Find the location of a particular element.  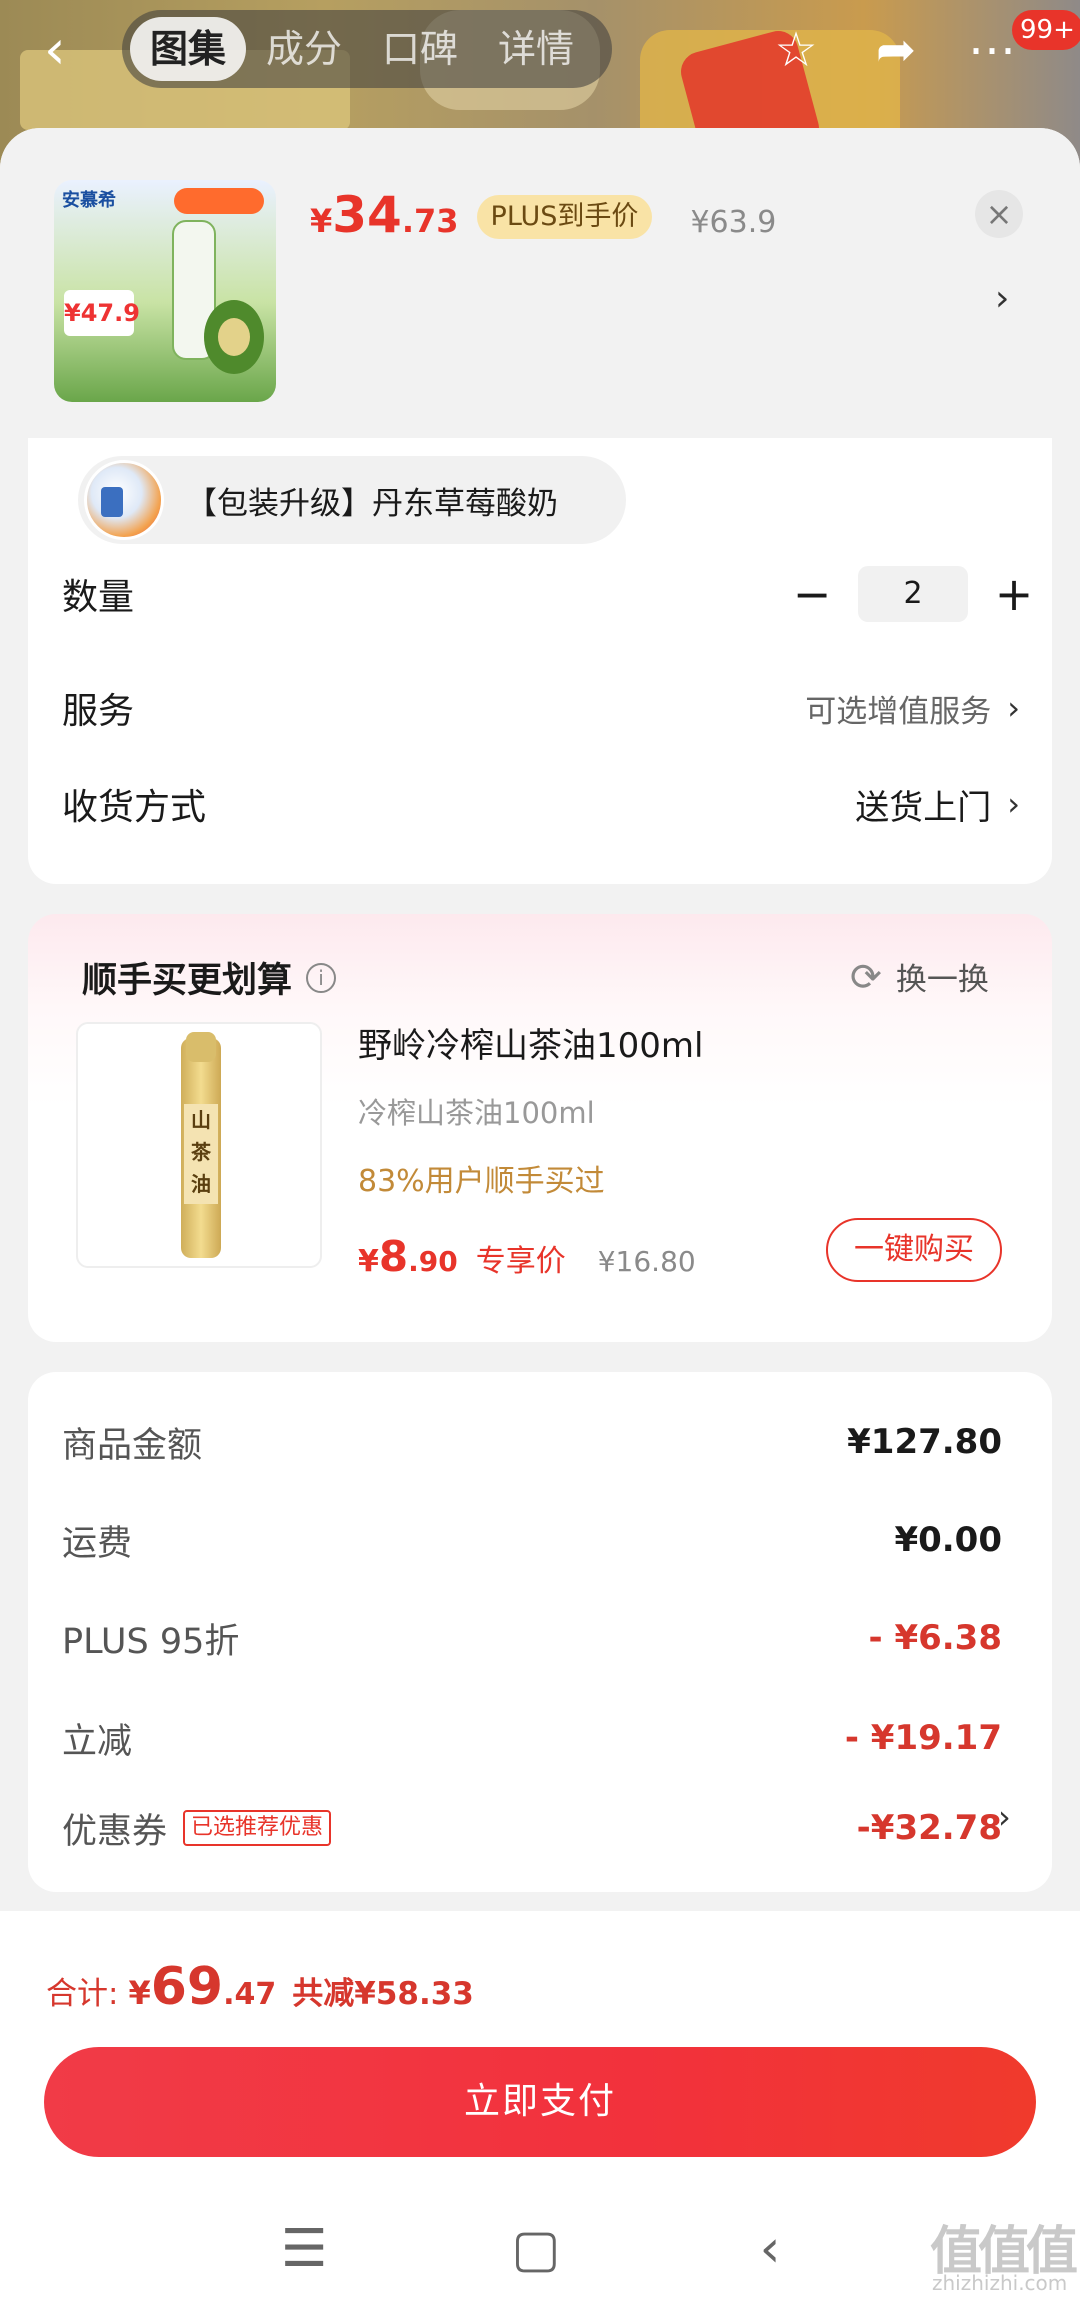

summary-row-shipping: 运费 ¥0.00 is located at coordinates (532, 1540).